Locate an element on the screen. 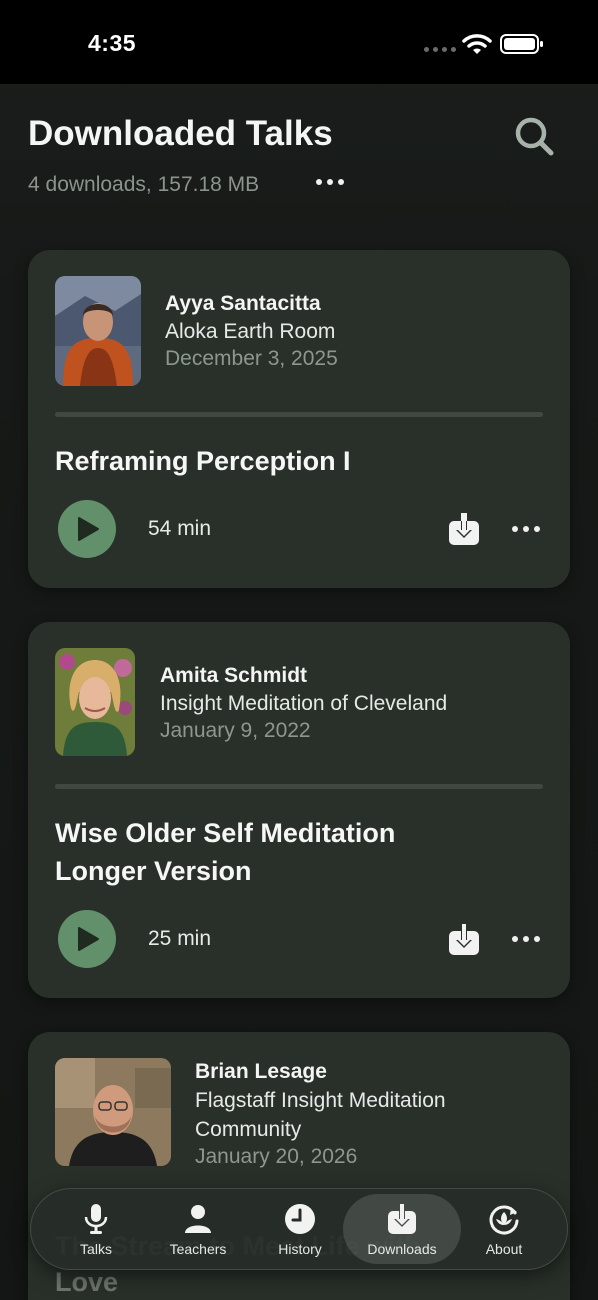  status-bar: 4:35 is located at coordinates (299, 42).